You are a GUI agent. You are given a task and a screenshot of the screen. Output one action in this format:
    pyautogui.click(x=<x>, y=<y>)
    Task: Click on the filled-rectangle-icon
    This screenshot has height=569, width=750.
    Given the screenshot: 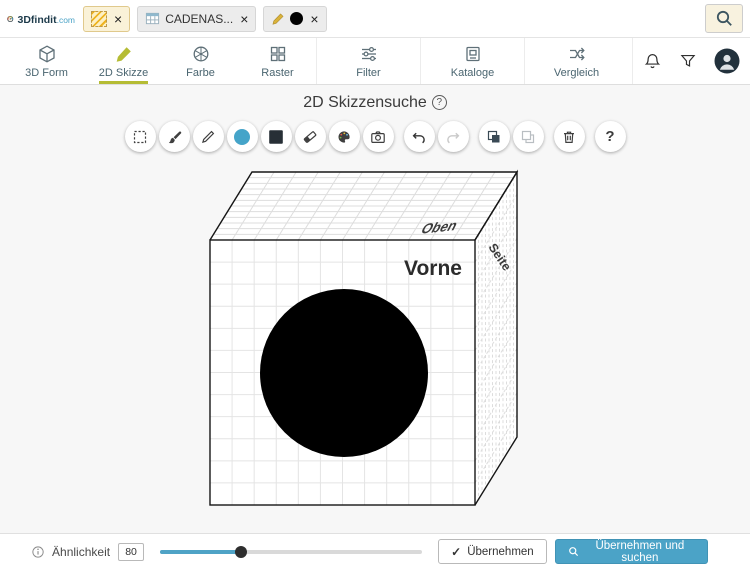 What is the action you would take?
    pyautogui.click(x=276, y=136)
    